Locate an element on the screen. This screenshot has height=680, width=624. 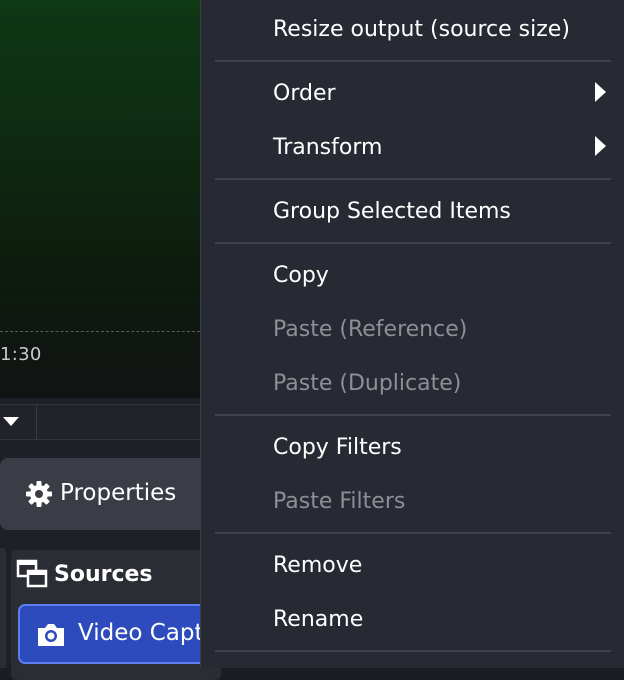
scenes-panel-edge is located at coordinates (3, 608).